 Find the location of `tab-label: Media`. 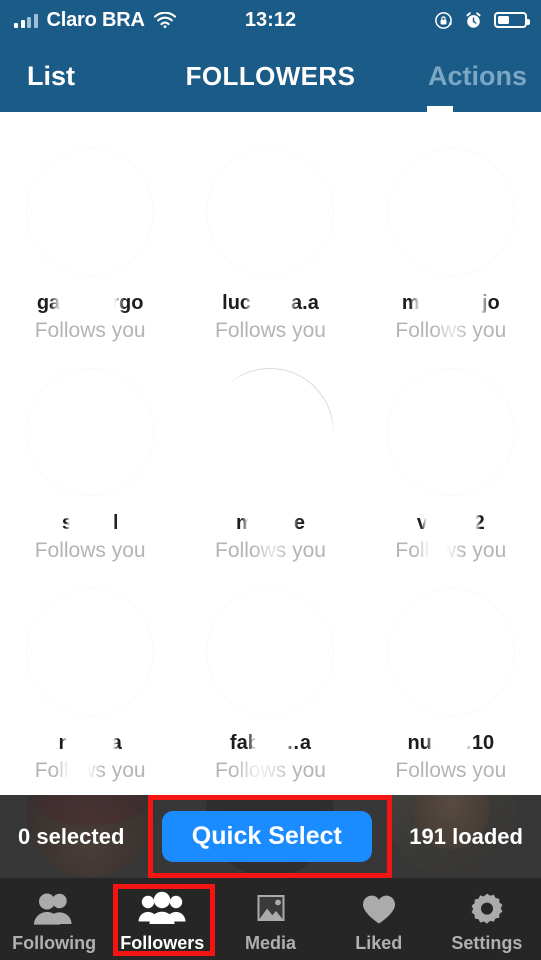

tab-label: Media is located at coordinates (271, 942).